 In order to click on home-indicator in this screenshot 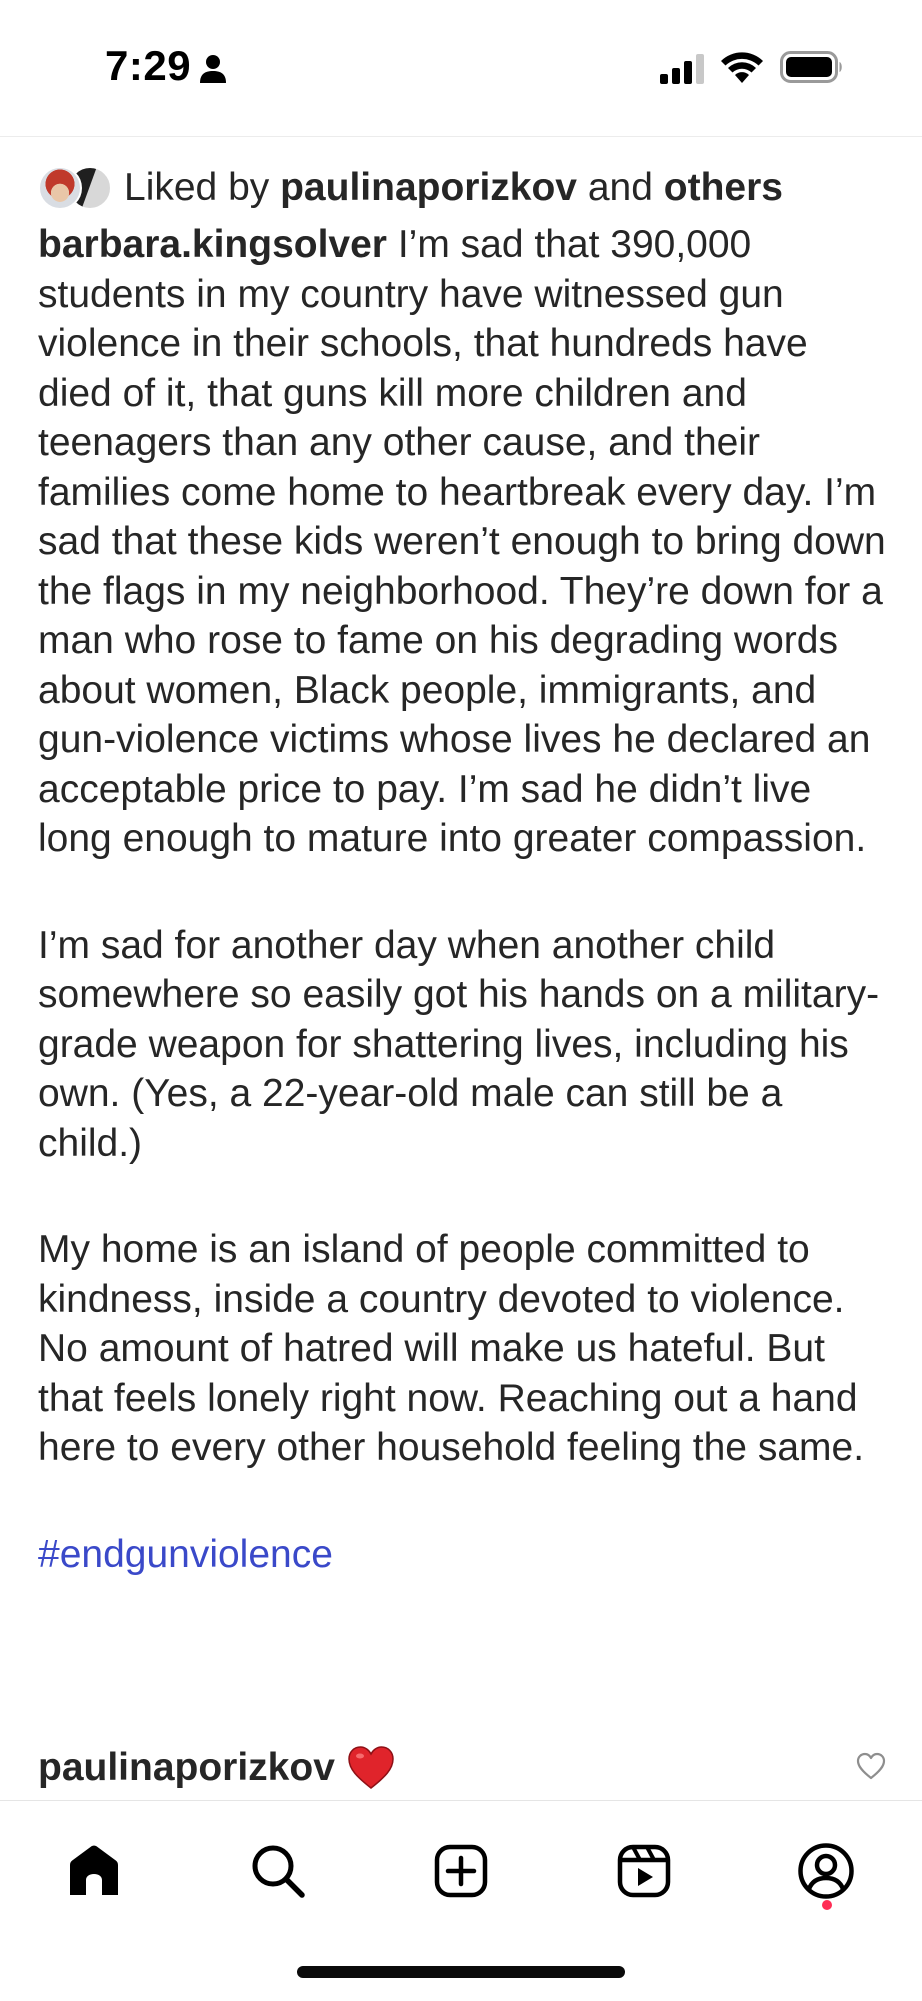, I will do `click(461, 1972)`.